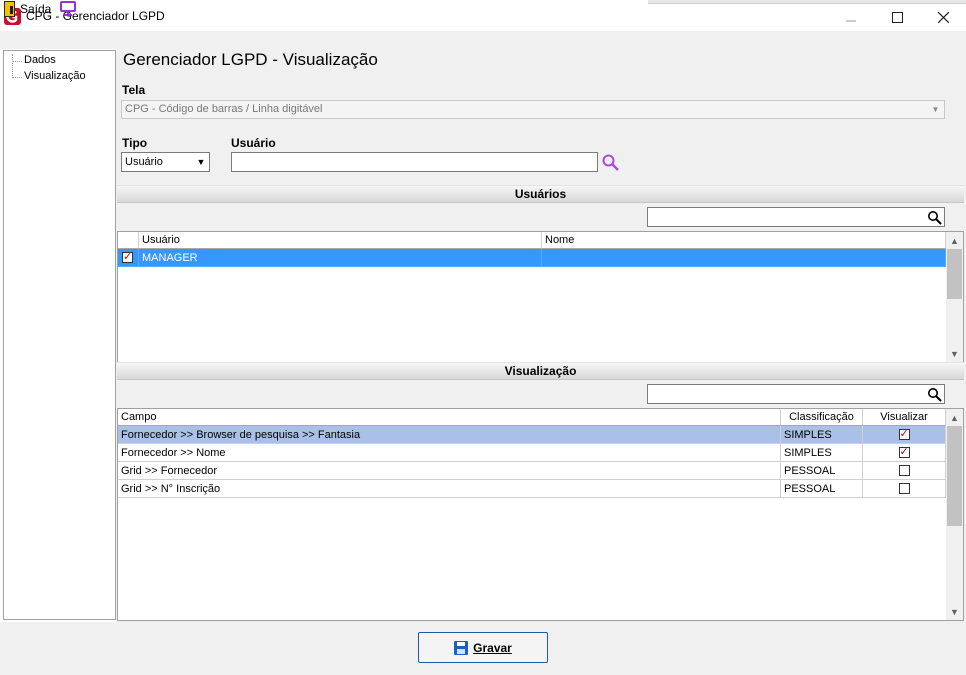 Image resolution: width=966 pixels, height=675 pixels. I want to click on column-header-classificacao: Classificação, so click(822, 417).